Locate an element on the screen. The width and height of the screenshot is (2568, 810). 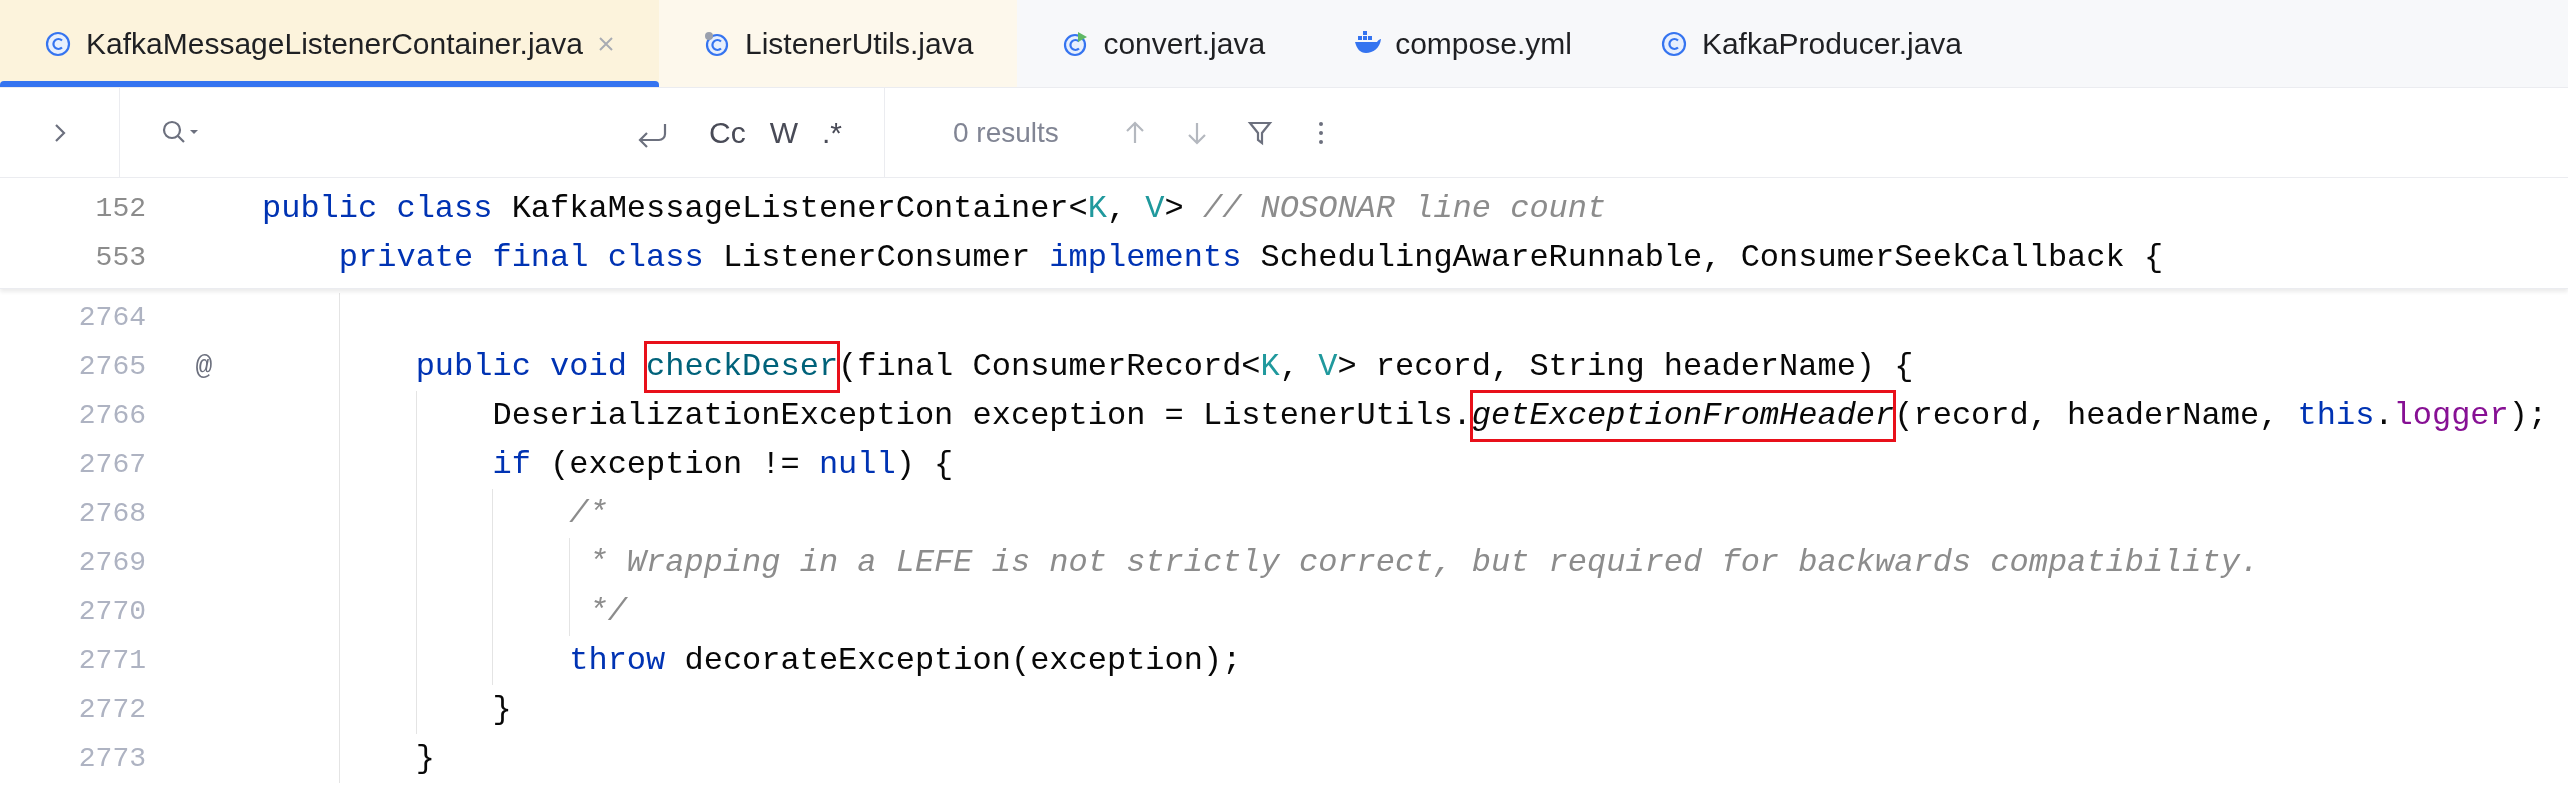
search-field: Cc W .* is located at coordinates (502, 132).